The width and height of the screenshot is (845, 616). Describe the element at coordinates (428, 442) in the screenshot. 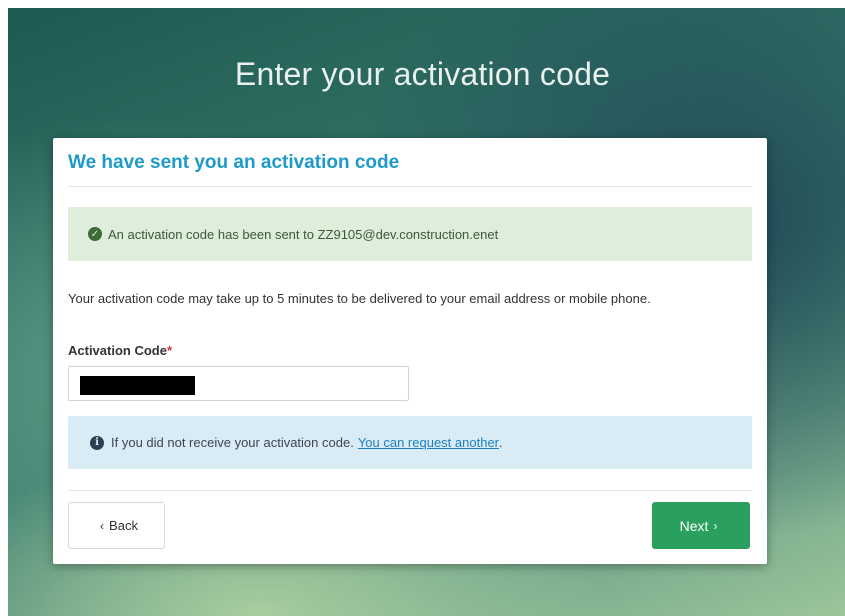

I see `request-another-link: You can request another` at that location.